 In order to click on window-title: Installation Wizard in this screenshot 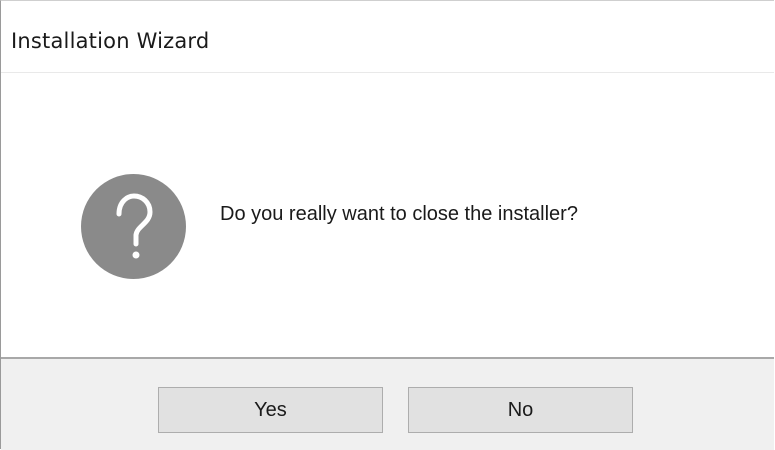, I will do `click(110, 41)`.